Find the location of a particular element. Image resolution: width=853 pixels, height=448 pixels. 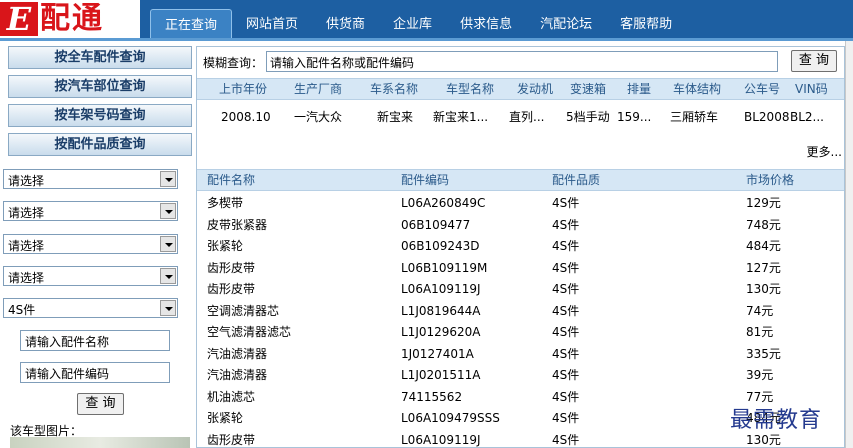

column-header: 配件编码 is located at coordinates (425, 180).